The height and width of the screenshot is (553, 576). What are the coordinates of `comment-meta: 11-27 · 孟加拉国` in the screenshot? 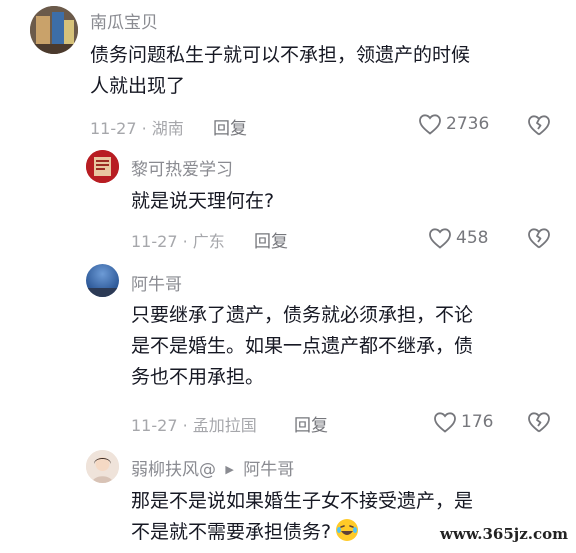 It's located at (194, 425).